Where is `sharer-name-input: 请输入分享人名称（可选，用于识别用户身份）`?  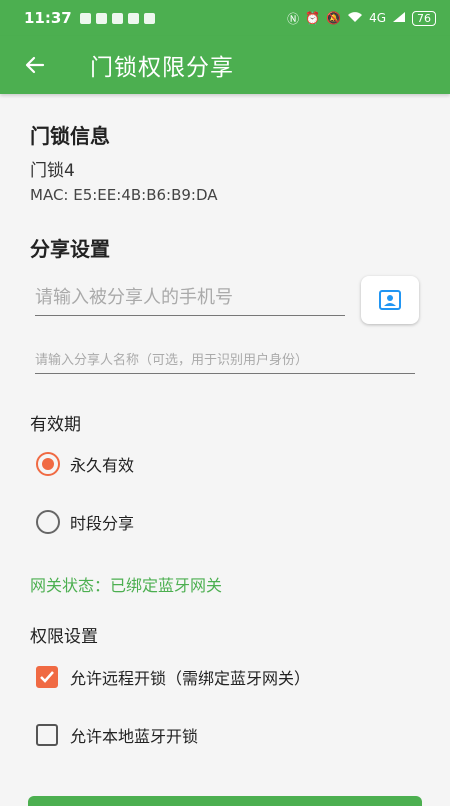 sharer-name-input: 请输入分享人名称（可选，用于识别用户身份） is located at coordinates (225, 361).